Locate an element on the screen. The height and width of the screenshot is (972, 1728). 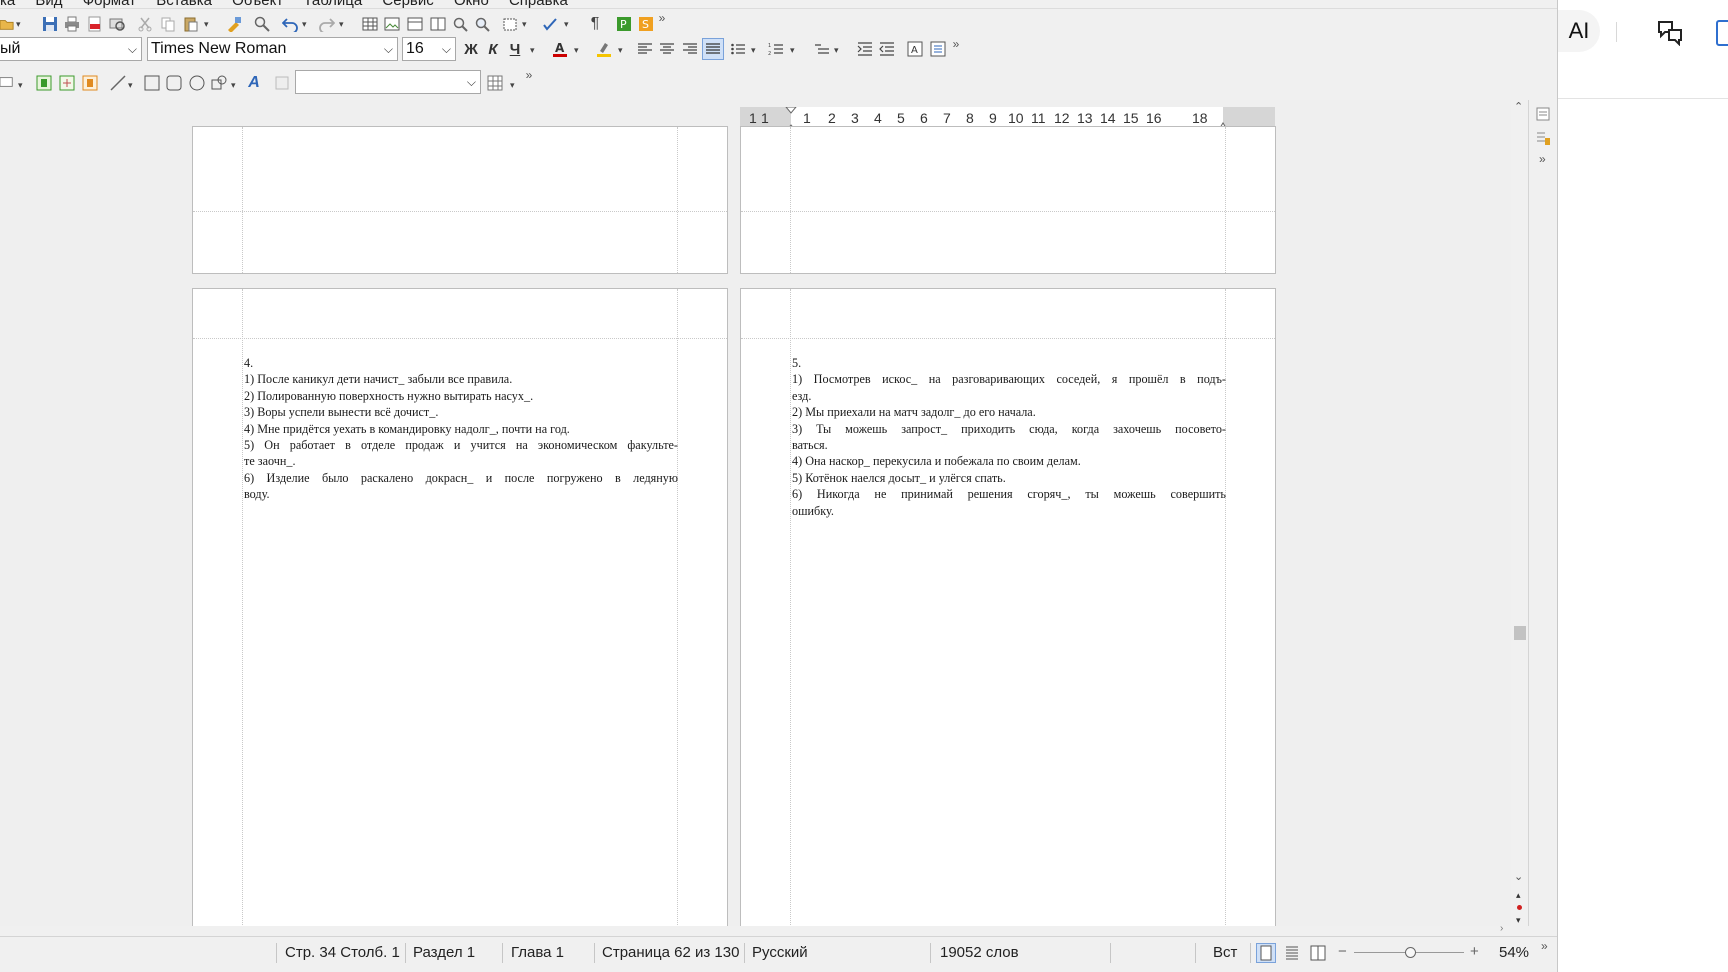
save-icon is located at coordinates (50, 24).